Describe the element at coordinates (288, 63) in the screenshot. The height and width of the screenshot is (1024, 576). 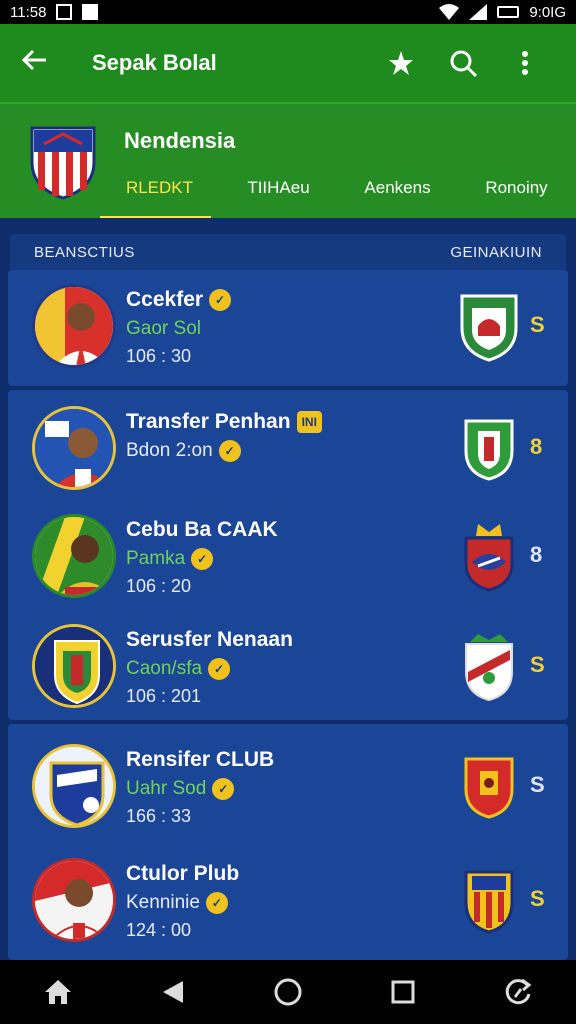
I see `app-bar: Sepak Bolal` at that location.